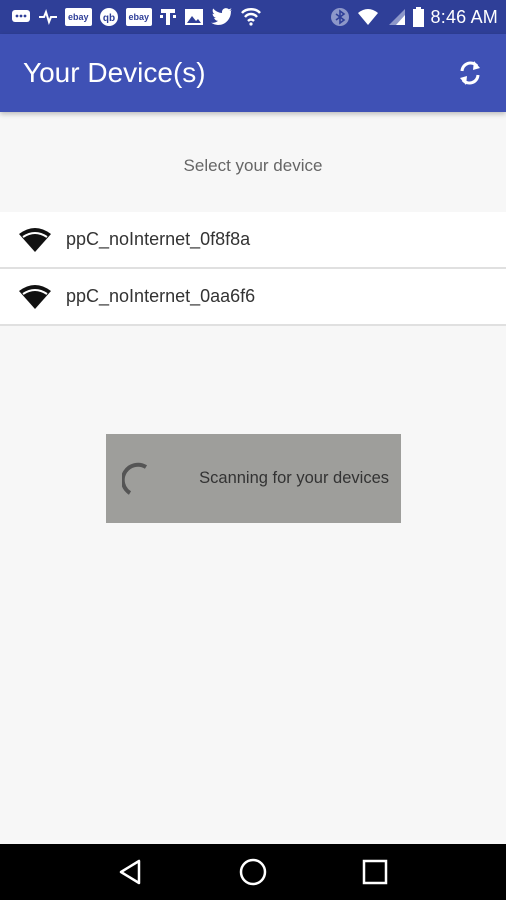 The image size is (506, 900). I want to click on device-item-0aa6f6: ppC_noInternet_0aa6f6, so click(253, 297).